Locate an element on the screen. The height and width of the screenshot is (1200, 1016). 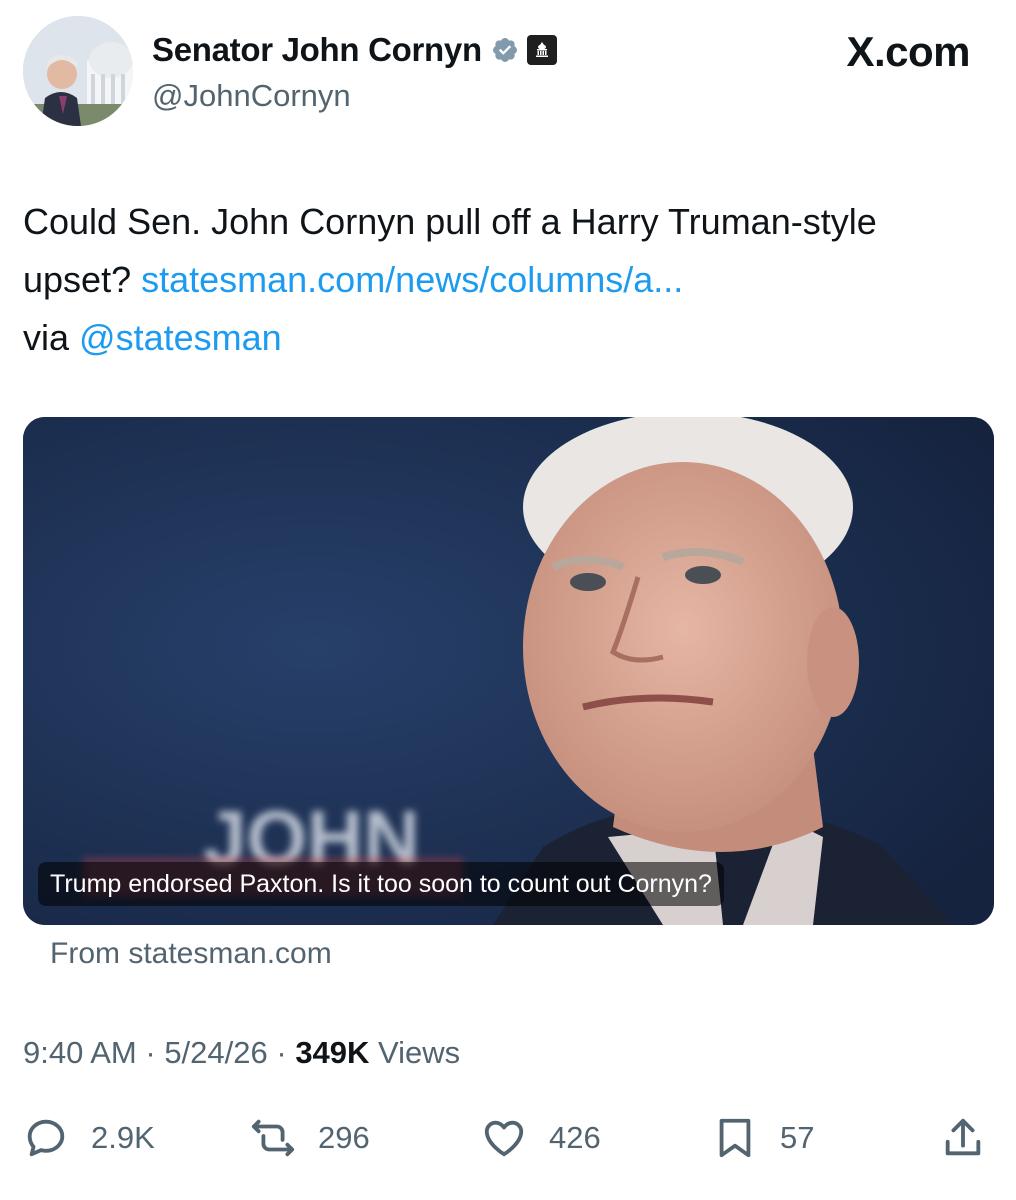
like-count: 426 is located at coordinates (575, 1137).